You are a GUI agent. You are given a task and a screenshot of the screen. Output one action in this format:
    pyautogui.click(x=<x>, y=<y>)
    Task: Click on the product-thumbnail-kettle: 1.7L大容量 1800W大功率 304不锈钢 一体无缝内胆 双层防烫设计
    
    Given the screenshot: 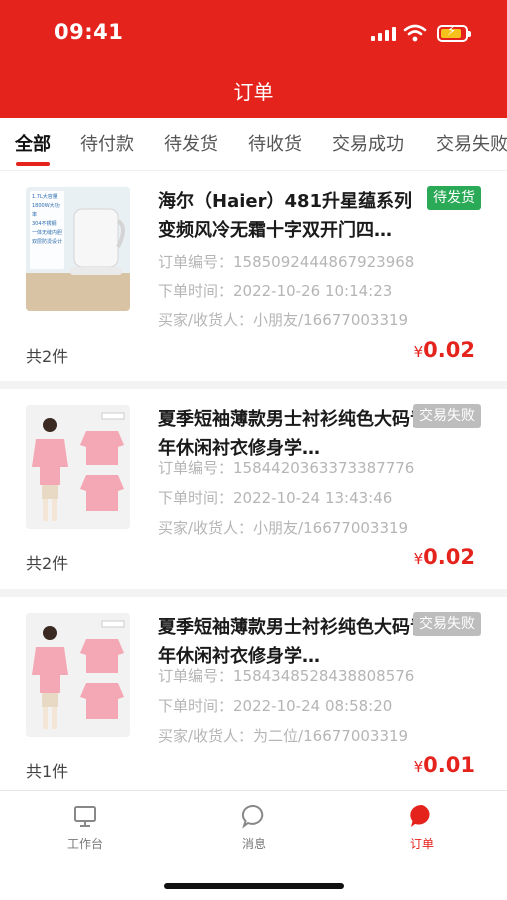 What is the action you would take?
    pyautogui.click(x=78, y=249)
    